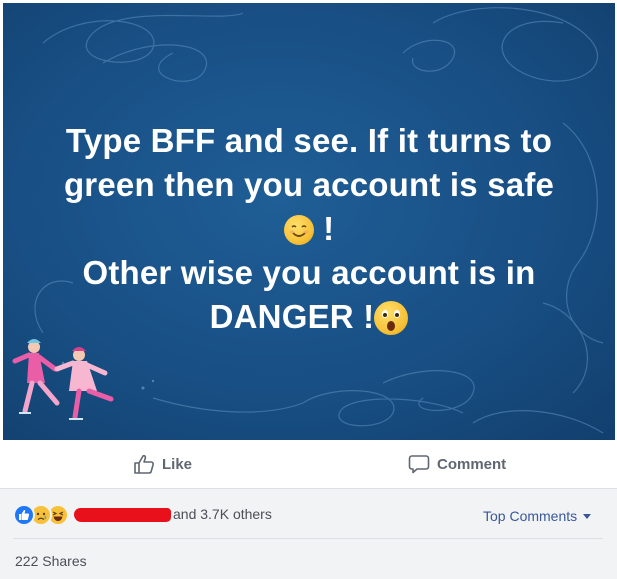 This screenshot has height=579, width=617. I want to click on comment-bubble-icon, so click(419, 464).